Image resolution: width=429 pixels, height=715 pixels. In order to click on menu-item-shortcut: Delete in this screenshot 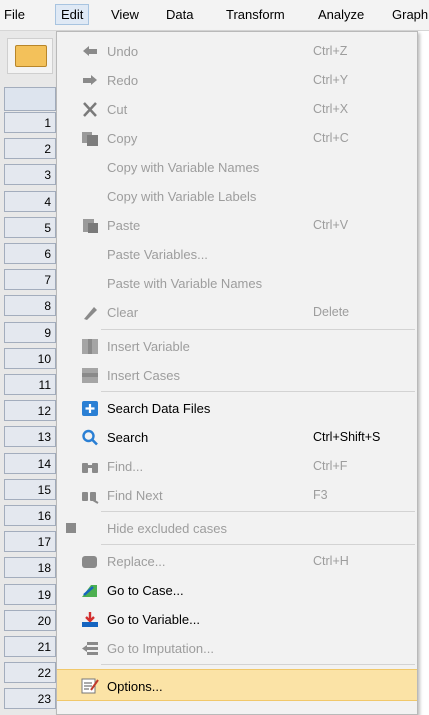, I will do `click(331, 312)`.